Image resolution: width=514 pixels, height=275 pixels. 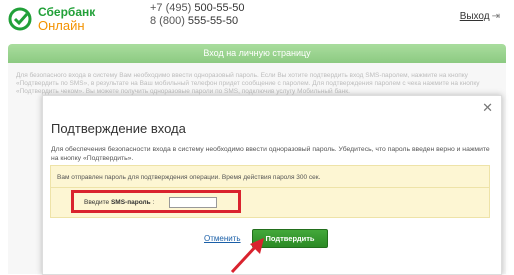 What do you see at coordinates (119, 202) in the screenshot?
I see `sms-password-label: Введите SMS-пароль :` at bounding box center [119, 202].